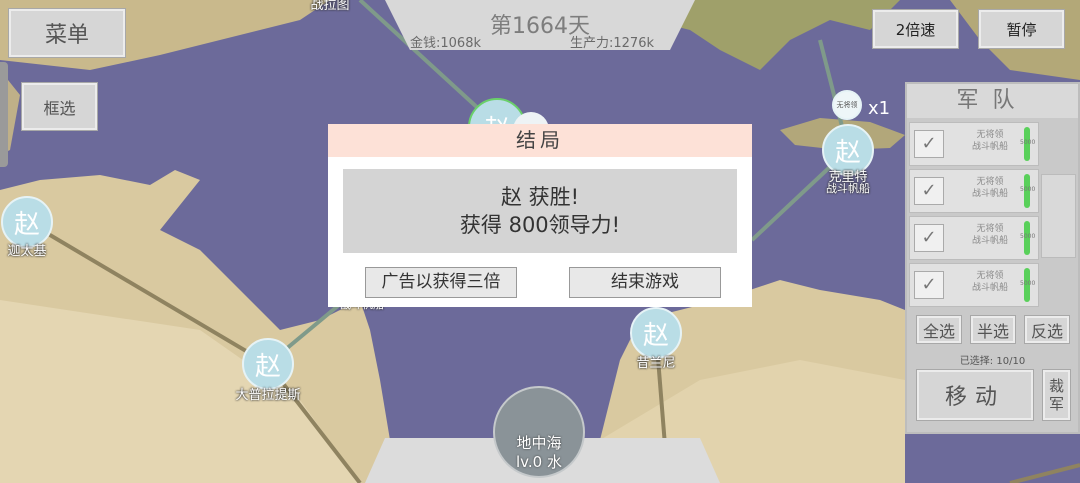  What do you see at coordinates (540, 197) in the screenshot?
I see `victory-line: 赵 获胜!` at bounding box center [540, 197].